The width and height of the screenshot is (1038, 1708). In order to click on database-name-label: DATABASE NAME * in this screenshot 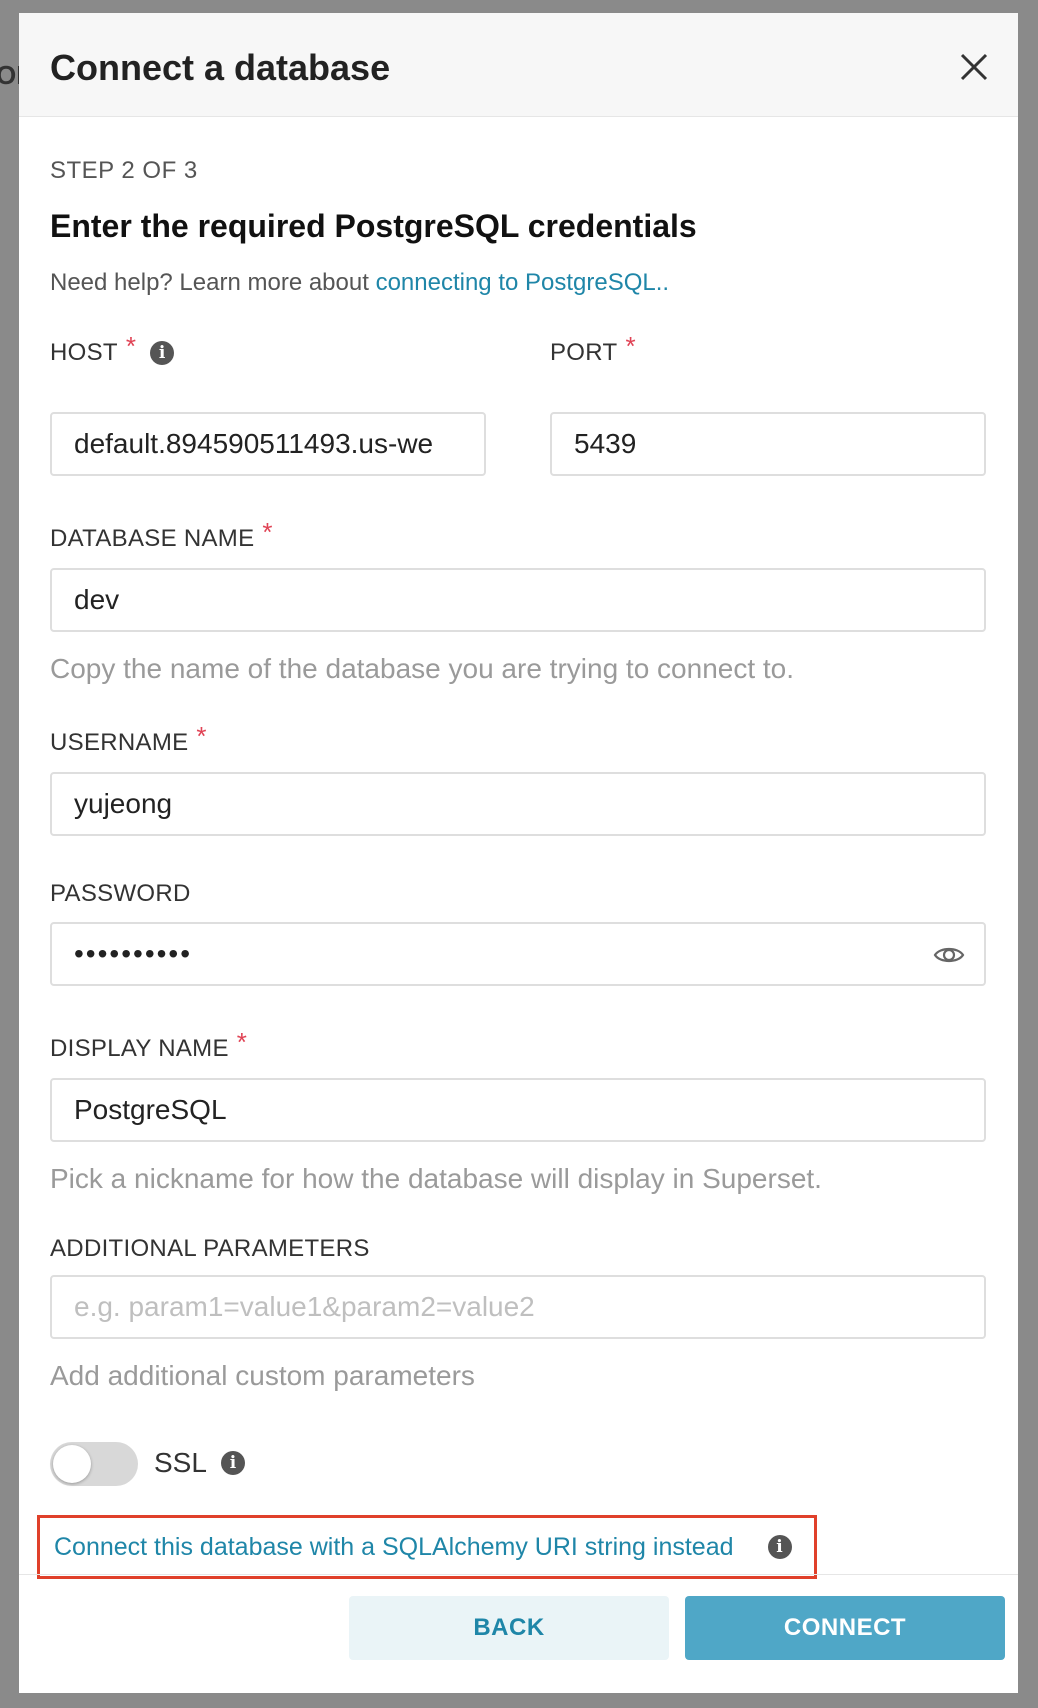, I will do `click(161, 535)`.